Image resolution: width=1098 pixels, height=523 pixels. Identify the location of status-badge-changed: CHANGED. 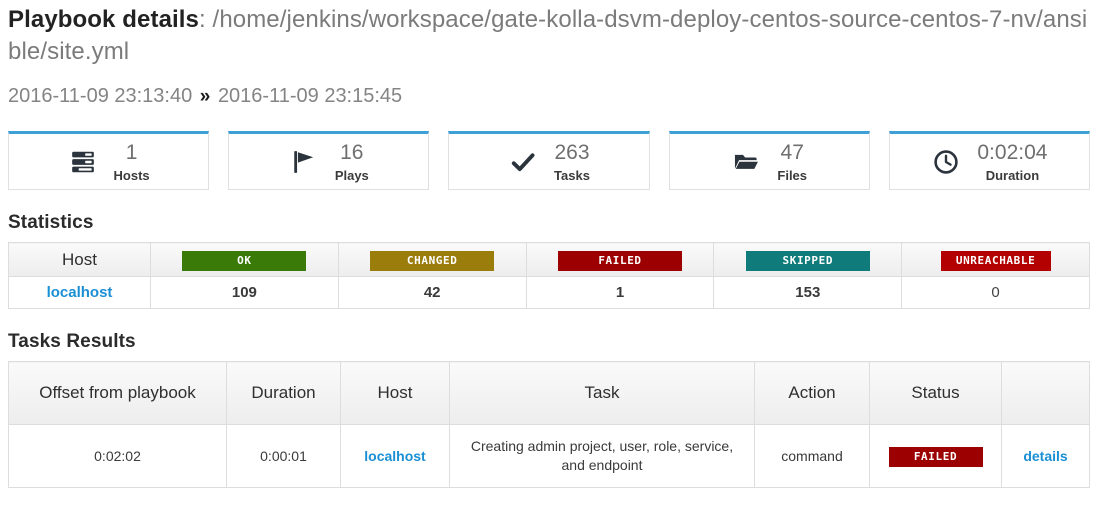
(432, 260).